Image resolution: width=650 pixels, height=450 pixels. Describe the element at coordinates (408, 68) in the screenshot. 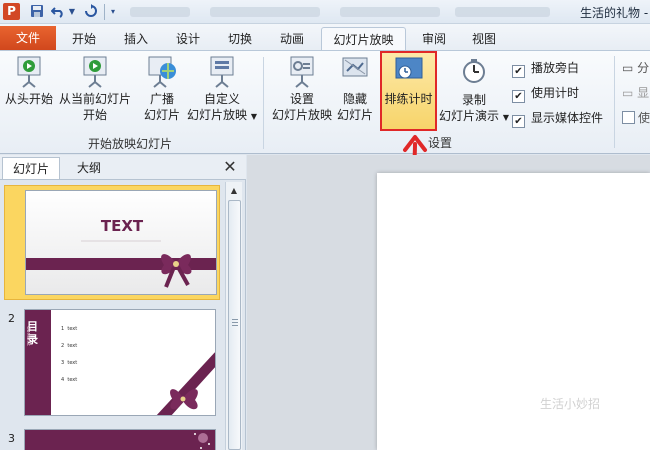

I see `rehearse-timer-icon` at that location.